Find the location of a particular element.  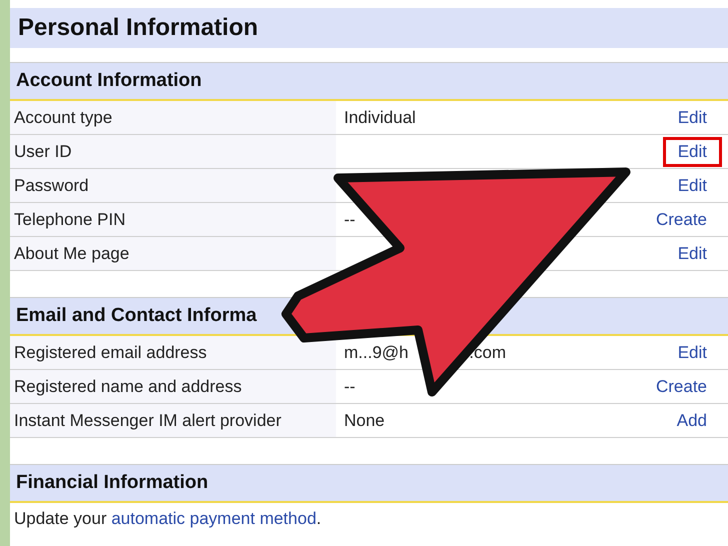

payment-method-link: automatic payment method is located at coordinates (213, 518).